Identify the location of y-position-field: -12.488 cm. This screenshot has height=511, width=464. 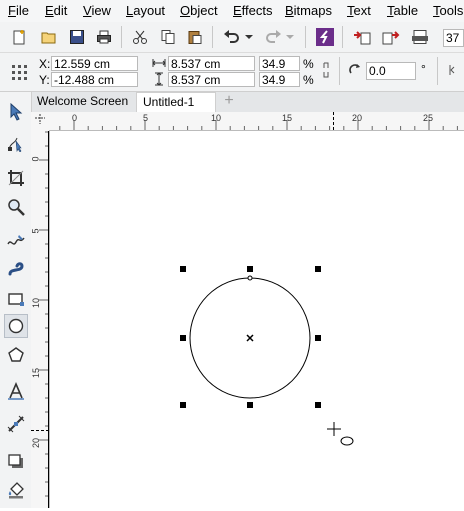
(94, 79).